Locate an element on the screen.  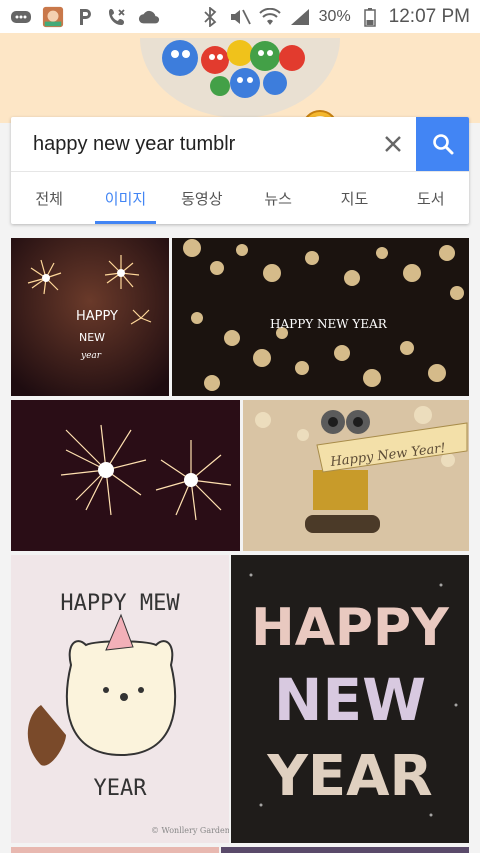
missed-call-icon is located at coordinates (117, 17).